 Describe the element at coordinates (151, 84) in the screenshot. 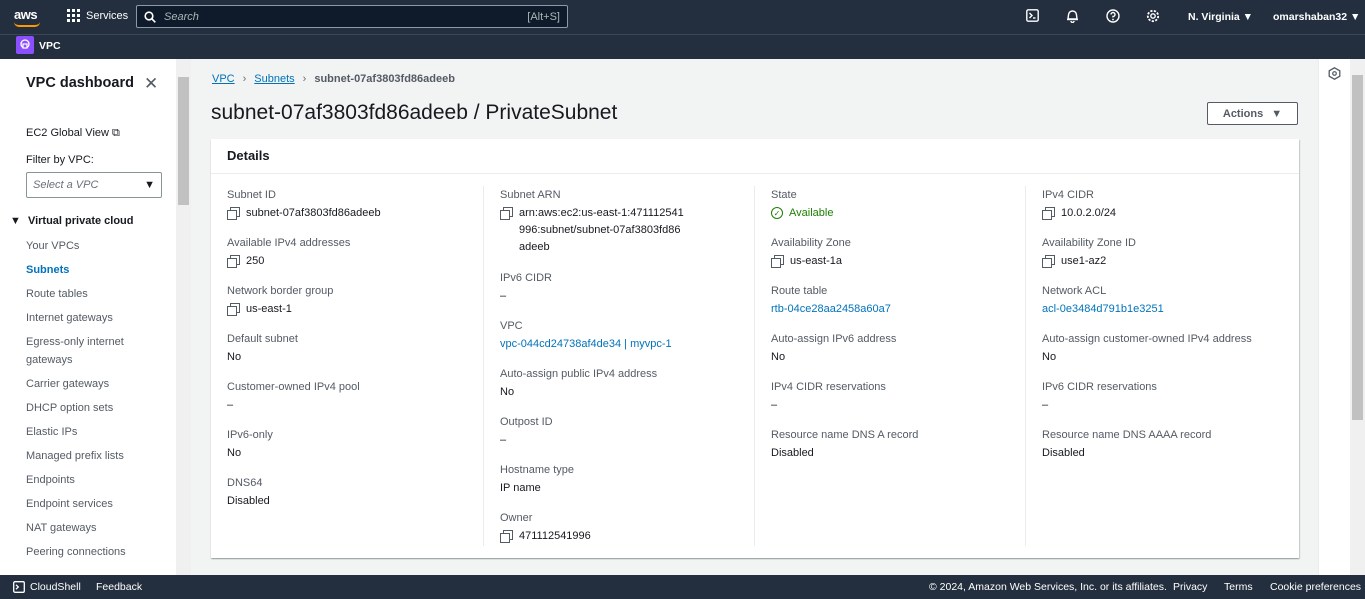

I see `close-icon: ✕` at that location.